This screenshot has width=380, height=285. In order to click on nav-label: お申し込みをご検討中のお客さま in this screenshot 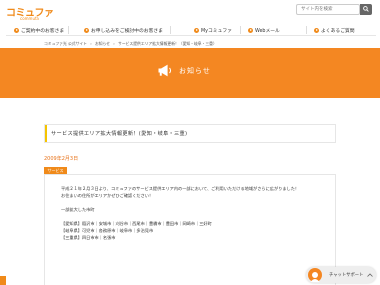, I will do `click(127, 31)`.